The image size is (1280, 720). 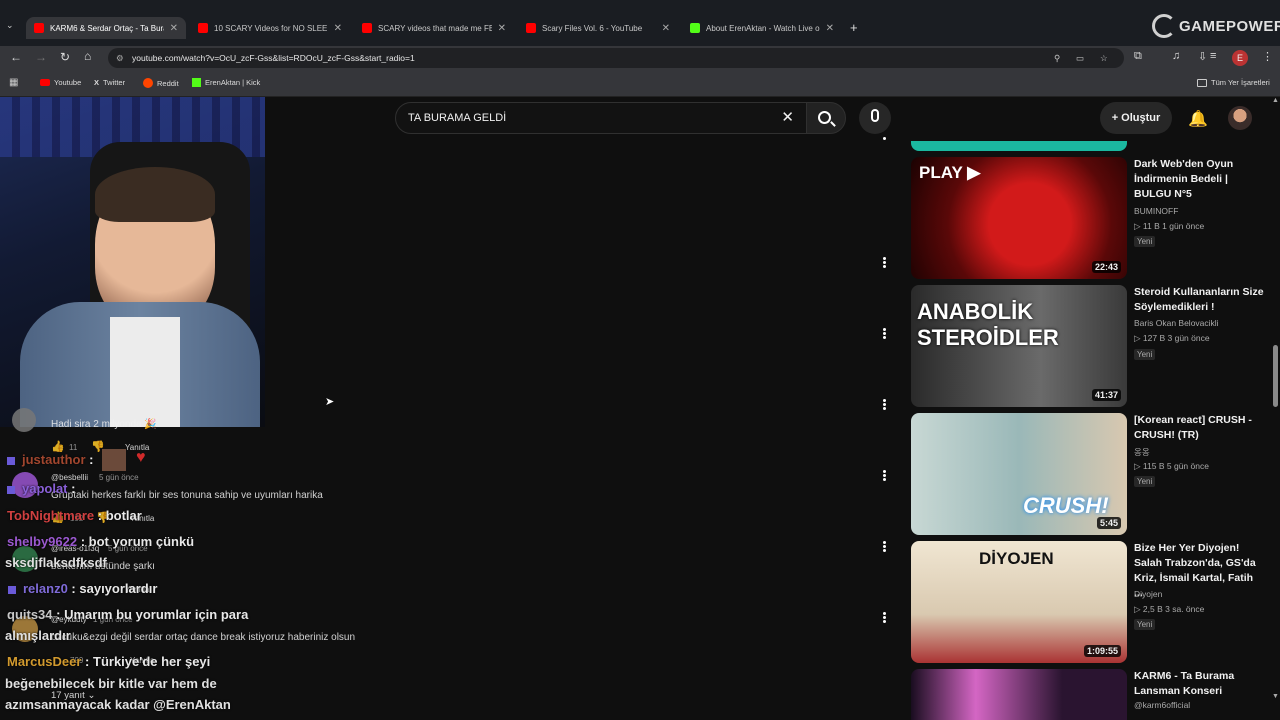 I want to click on browser-tab: About ErenAktan - Watch Live on K ✕, so click(x=762, y=28).